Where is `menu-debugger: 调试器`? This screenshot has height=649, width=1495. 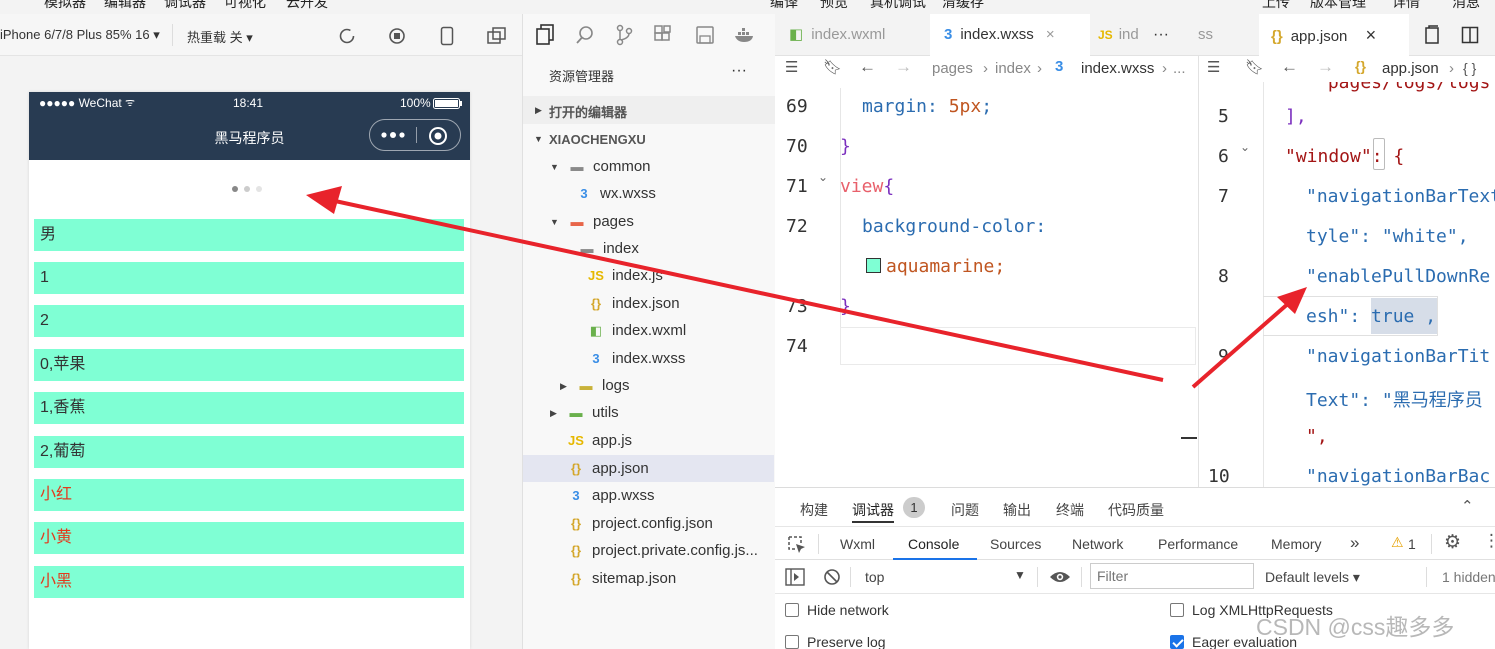
menu-debugger: 调试器 is located at coordinates (185, 6).